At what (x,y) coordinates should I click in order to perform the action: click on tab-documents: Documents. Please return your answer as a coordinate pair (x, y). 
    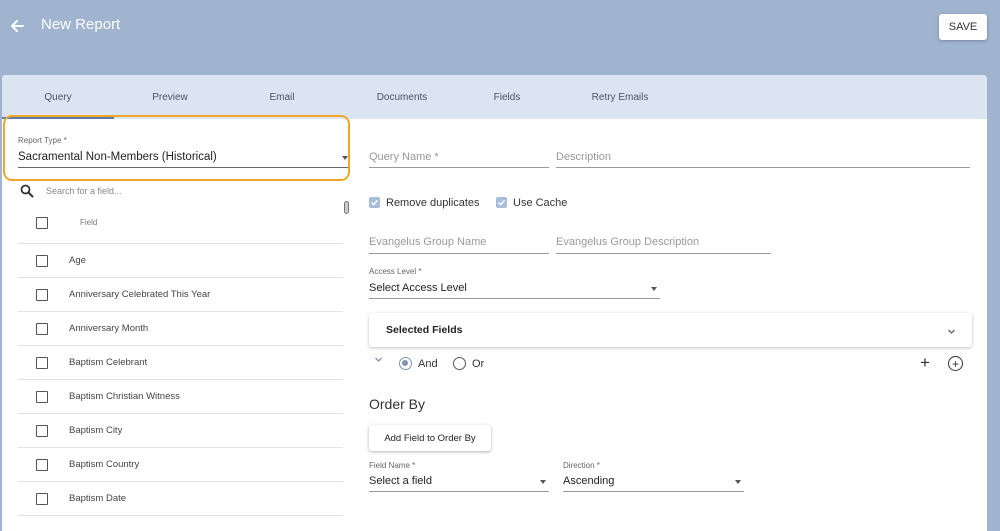
    Looking at the image, I should click on (402, 97).